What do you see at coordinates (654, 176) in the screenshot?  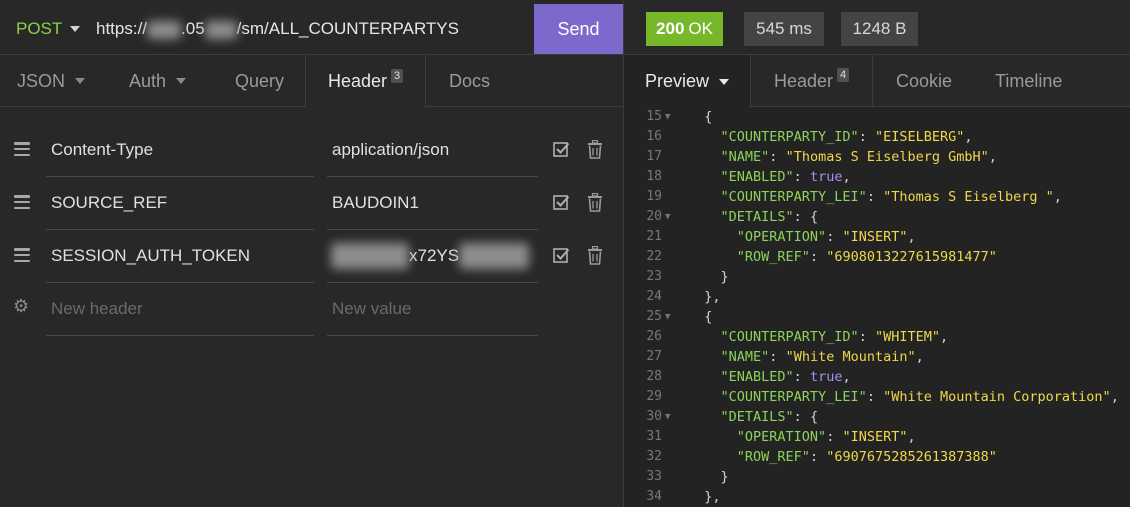 I see `line-number: 18` at bounding box center [654, 176].